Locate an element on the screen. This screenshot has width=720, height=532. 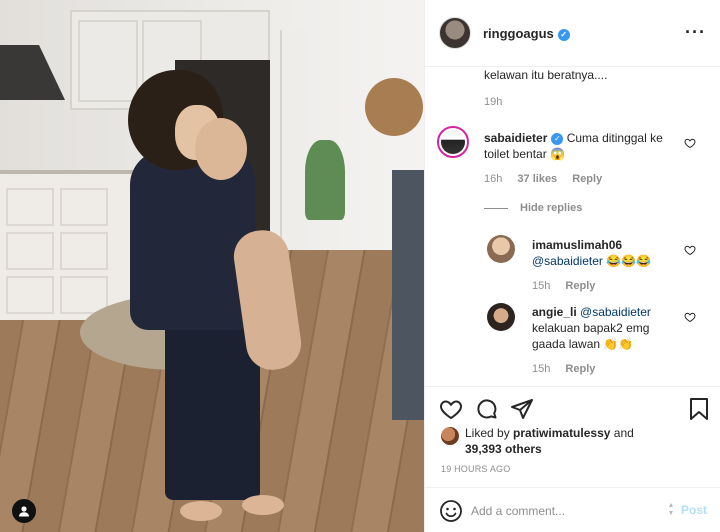
add-comment-bar: ▲▼ Post is located at coordinates (572, 509).